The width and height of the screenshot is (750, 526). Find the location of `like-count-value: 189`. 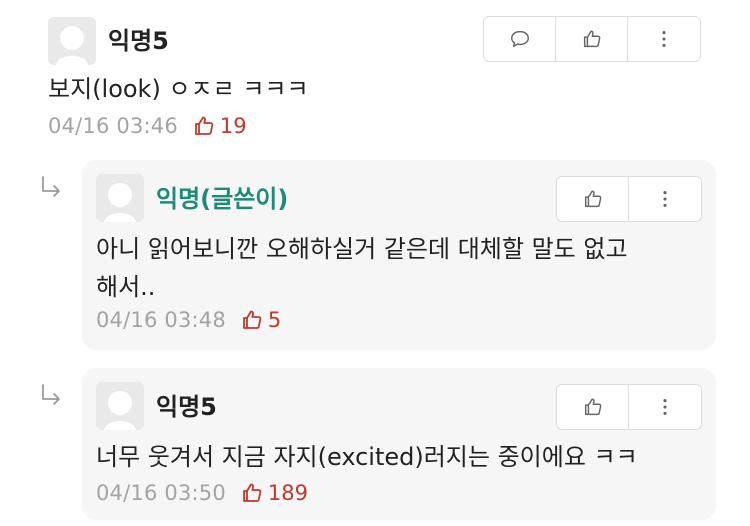

like-count-value: 189 is located at coordinates (288, 493).